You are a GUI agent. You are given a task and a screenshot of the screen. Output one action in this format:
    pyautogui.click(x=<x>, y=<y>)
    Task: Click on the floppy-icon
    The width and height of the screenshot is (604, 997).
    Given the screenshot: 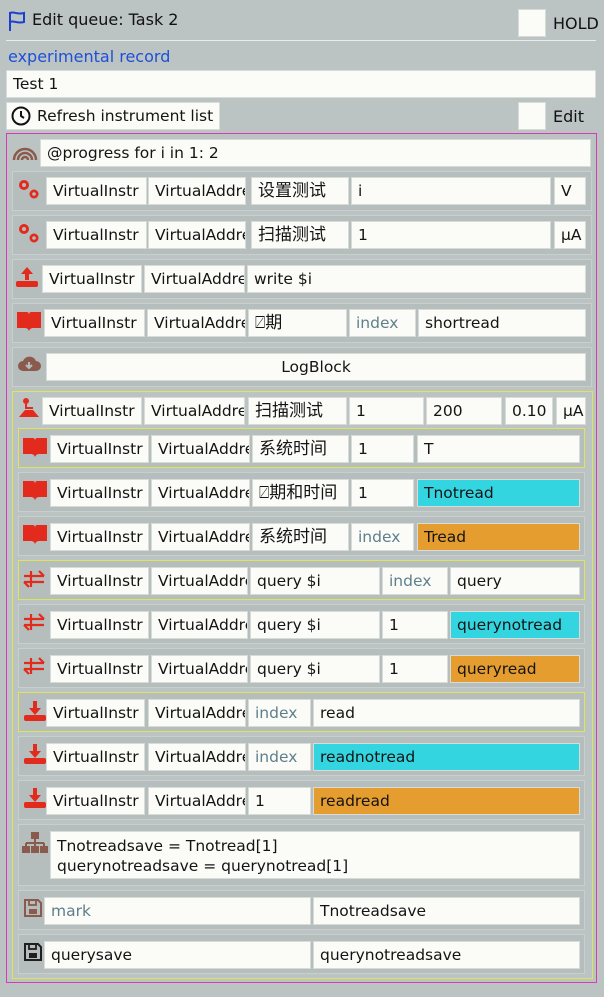 What is the action you would take?
    pyautogui.click(x=33, y=952)
    